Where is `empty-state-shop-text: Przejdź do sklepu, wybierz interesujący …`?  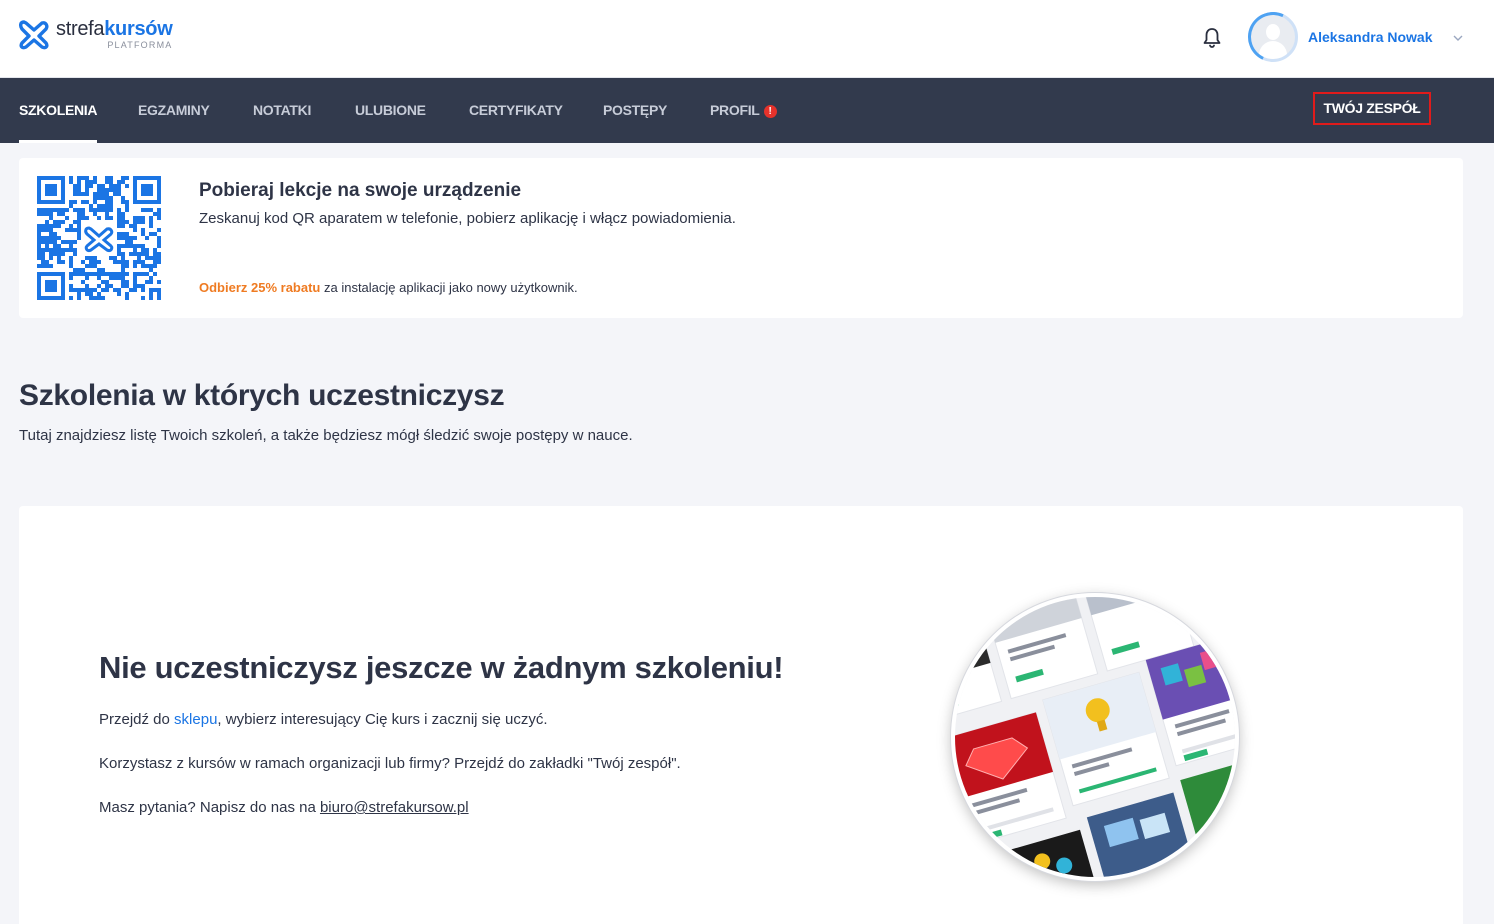 empty-state-shop-text: Przejdź do sklepu, wybierz interesujący … is located at coordinates (323, 719).